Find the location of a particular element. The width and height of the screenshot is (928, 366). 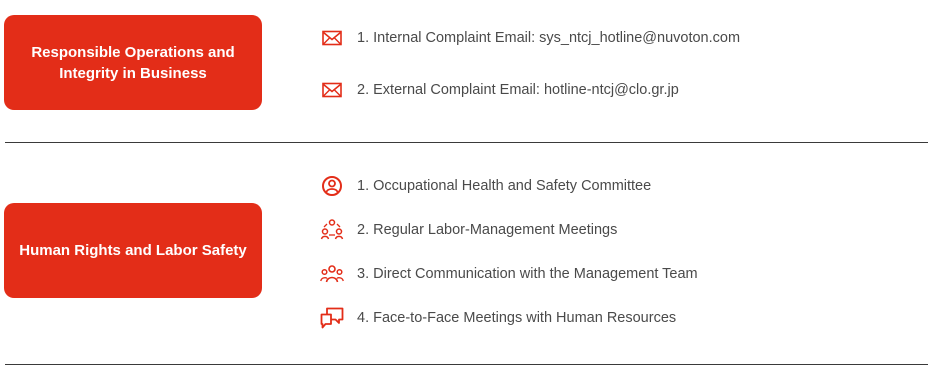

category-human-rights: Human Rights and Labor Safety is located at coordinates (133, 250).